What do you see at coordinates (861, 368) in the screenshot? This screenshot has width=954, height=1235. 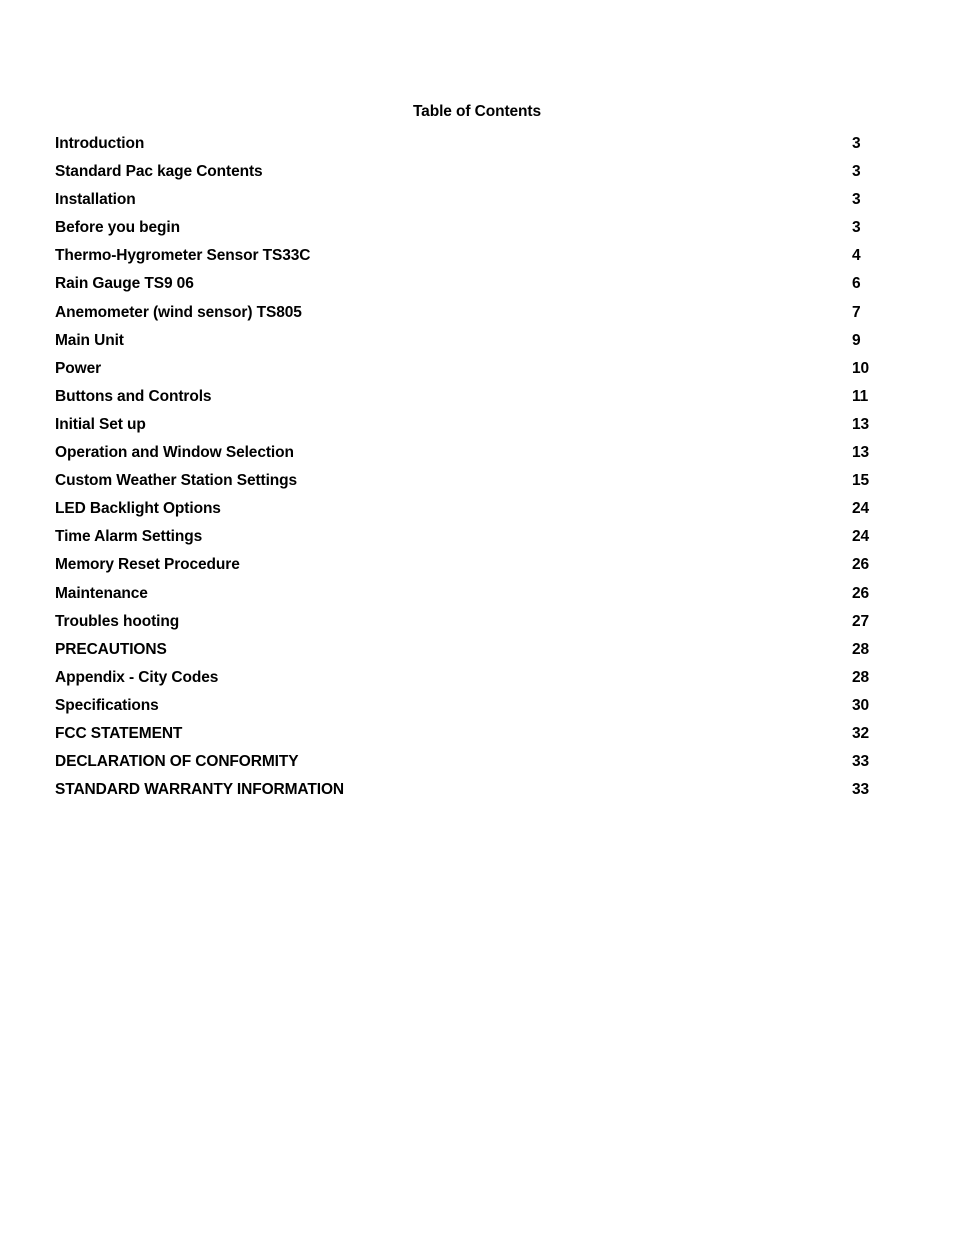 I see `toc-entry-page-number: 10` at bounding box center [861, 368].